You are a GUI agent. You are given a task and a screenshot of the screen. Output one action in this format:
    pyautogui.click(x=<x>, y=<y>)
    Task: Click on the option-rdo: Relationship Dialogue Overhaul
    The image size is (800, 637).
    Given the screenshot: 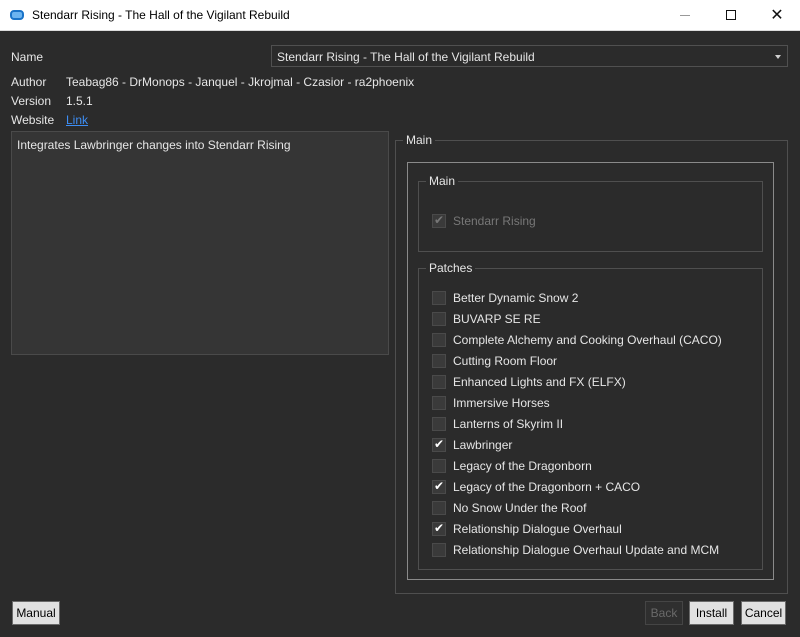 What is the action you would take?
    pyautogui.click(x=527, y=528)
    